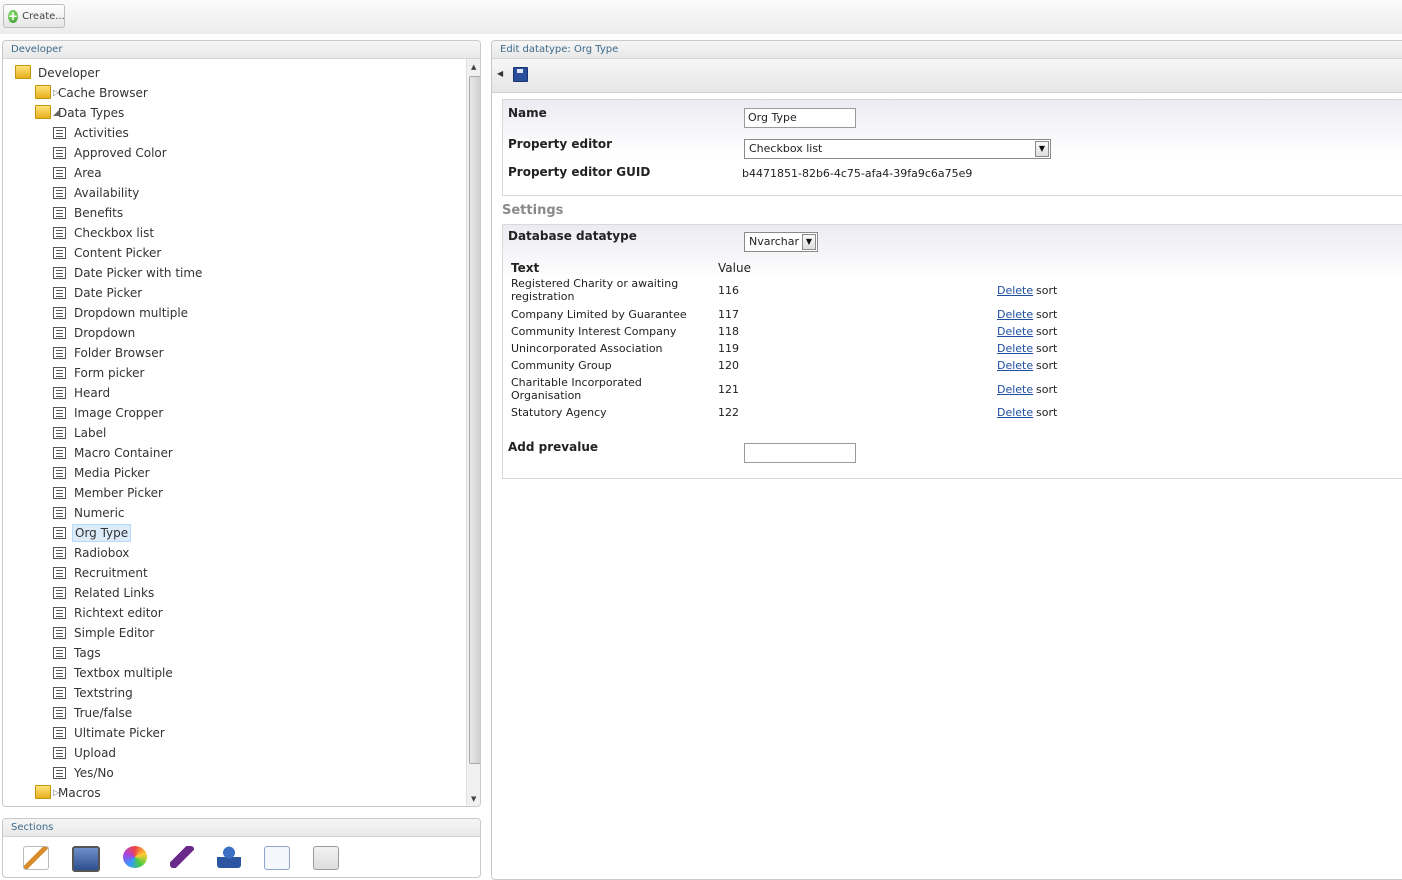  Describe the element at coordinates (786, 148) in the screenshot. I see `property-editor-value: Checkbox list` at that location.